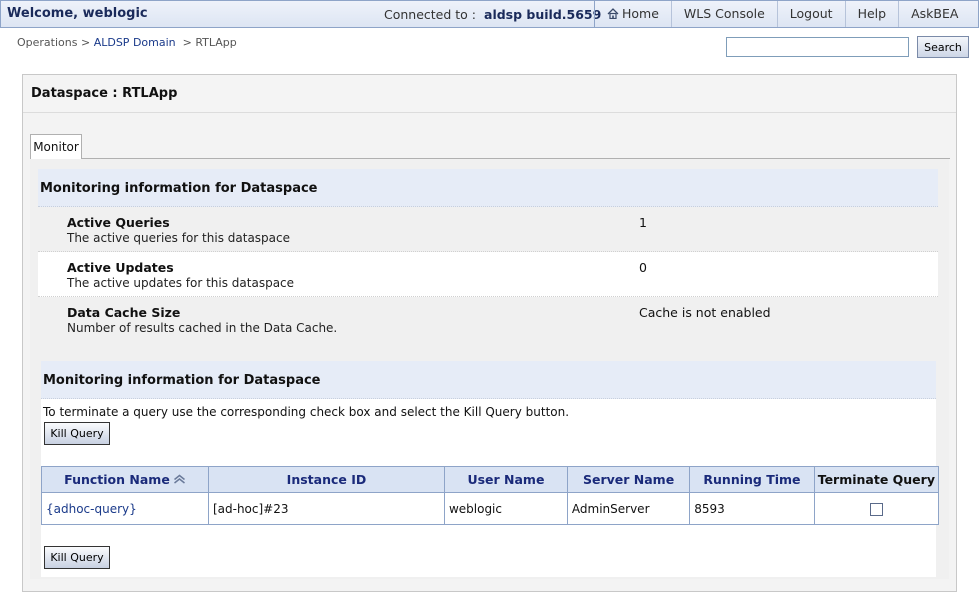  What do you see at coordinates (505, 508) in the screenshot?
I see `cell-user-name: weblogic` at bounding box center [505, 508].